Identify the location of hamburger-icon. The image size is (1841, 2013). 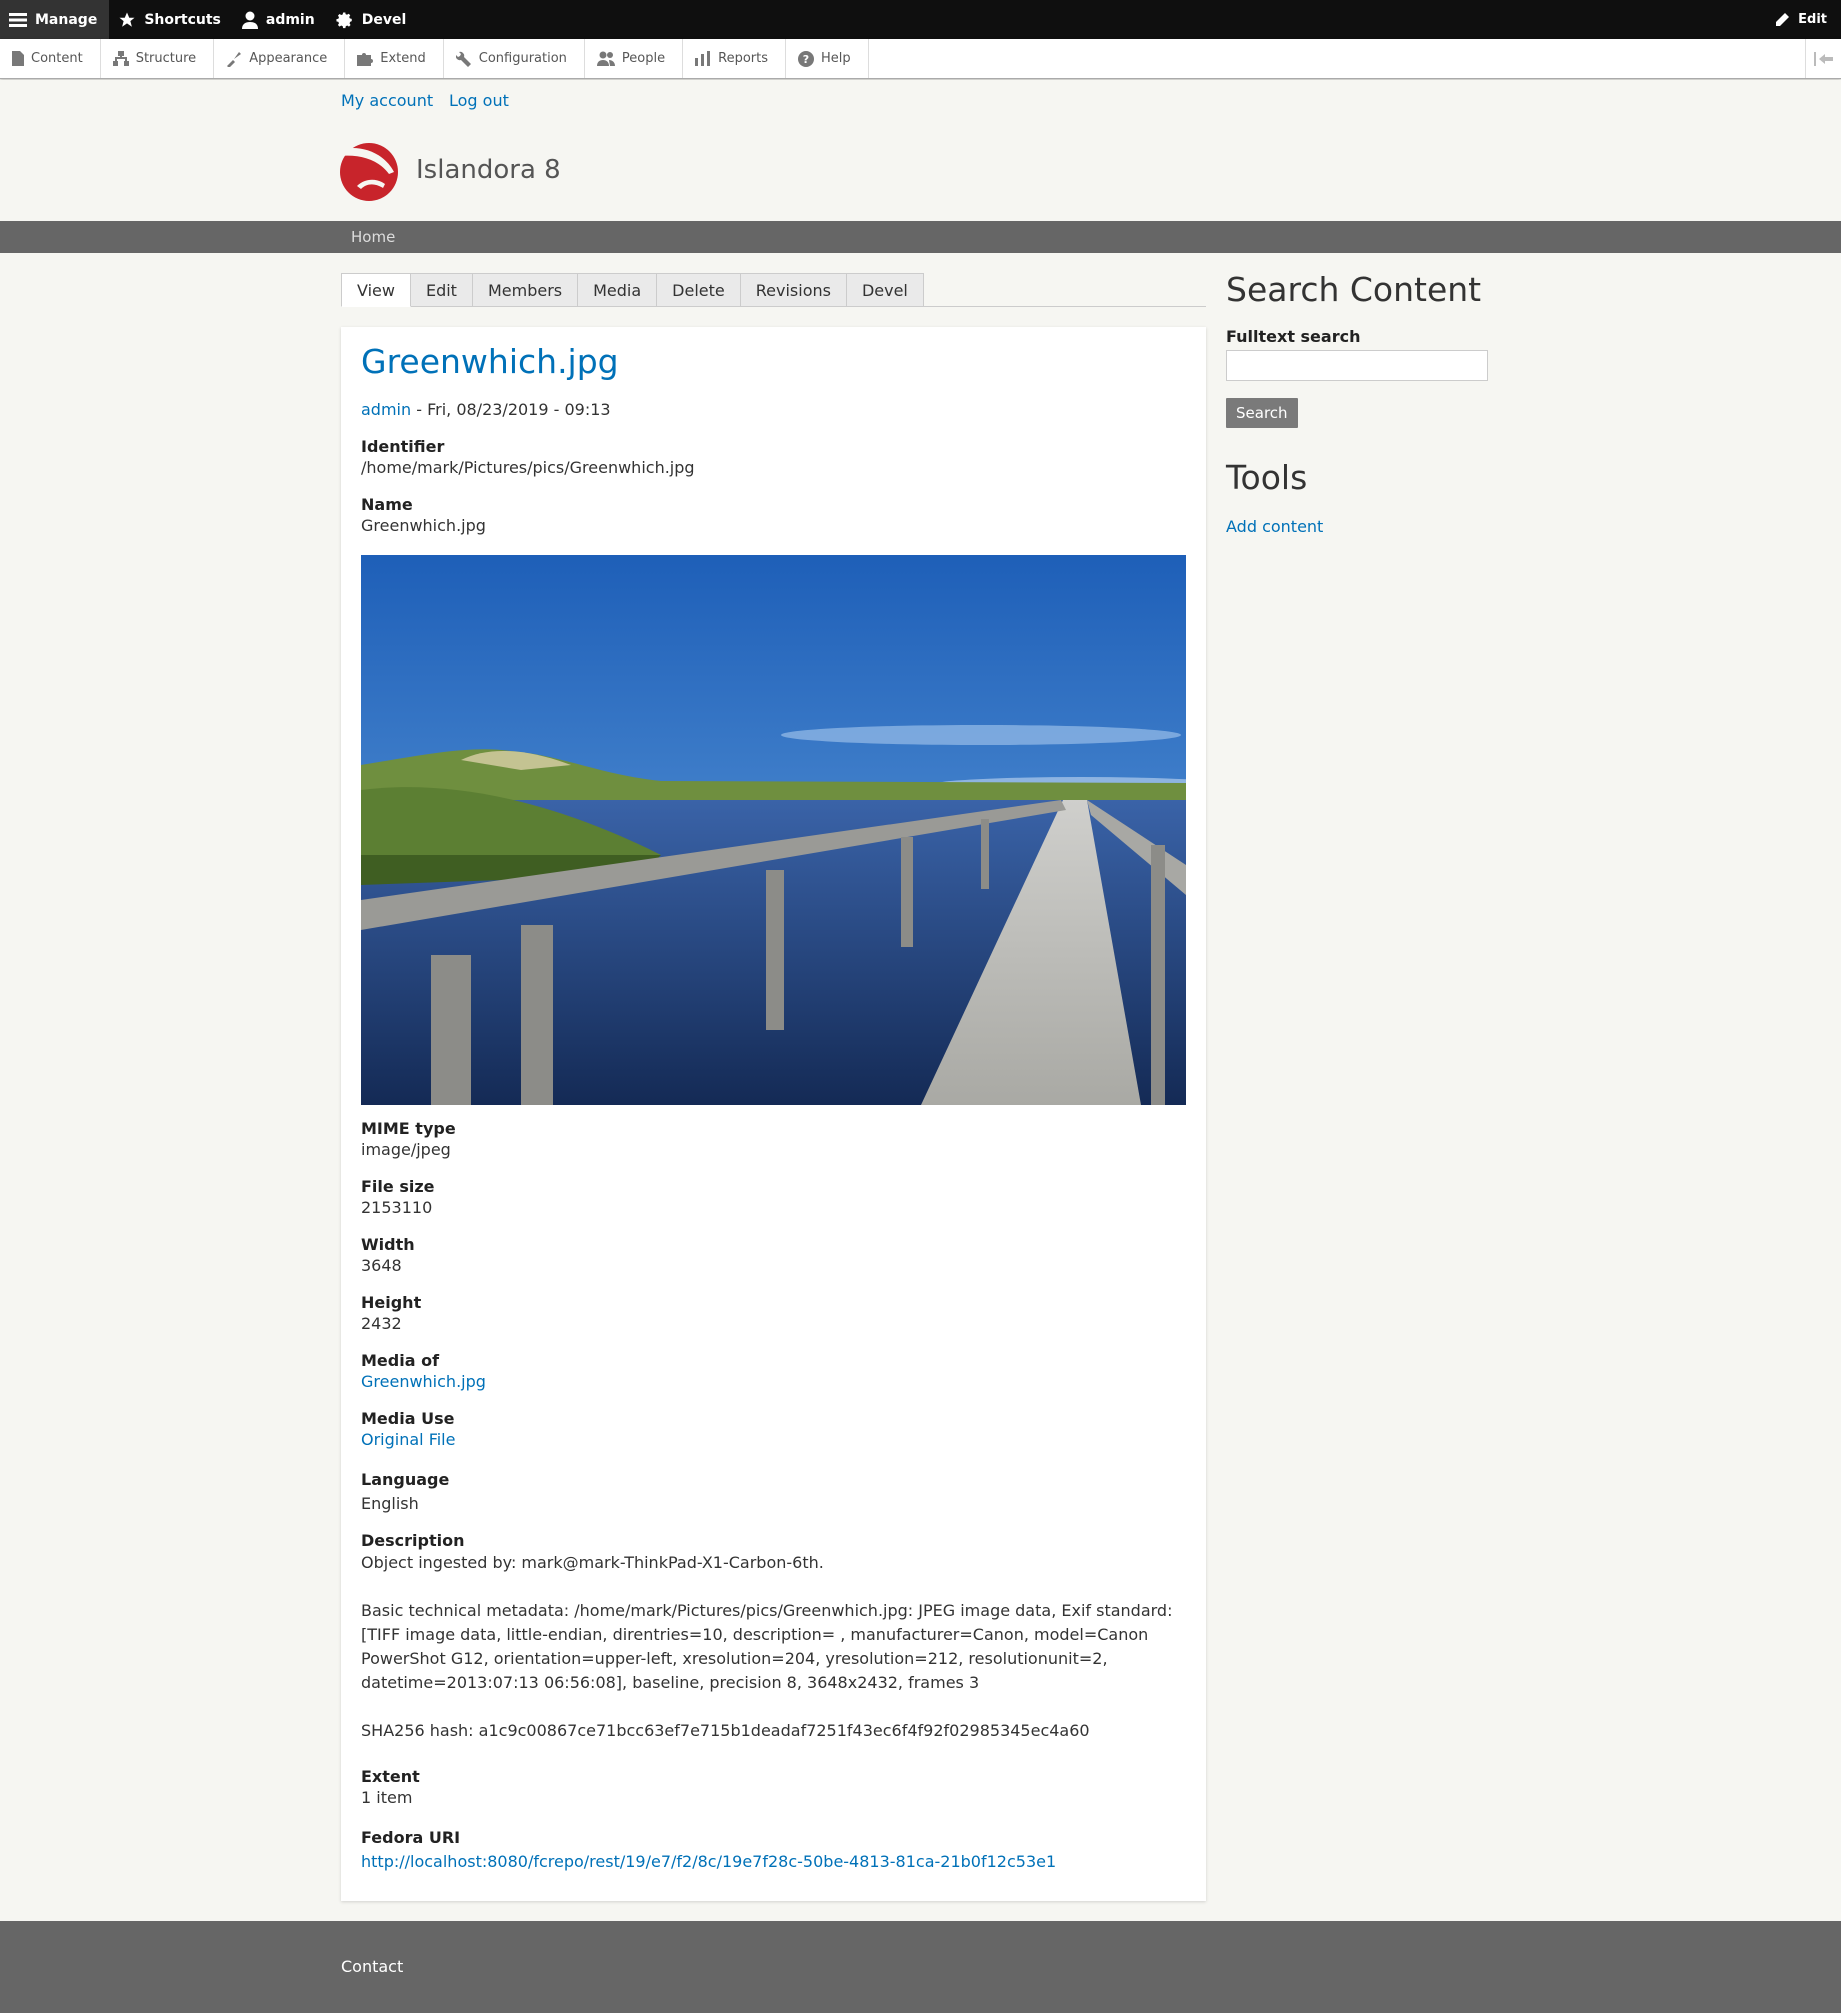
(18, 19).